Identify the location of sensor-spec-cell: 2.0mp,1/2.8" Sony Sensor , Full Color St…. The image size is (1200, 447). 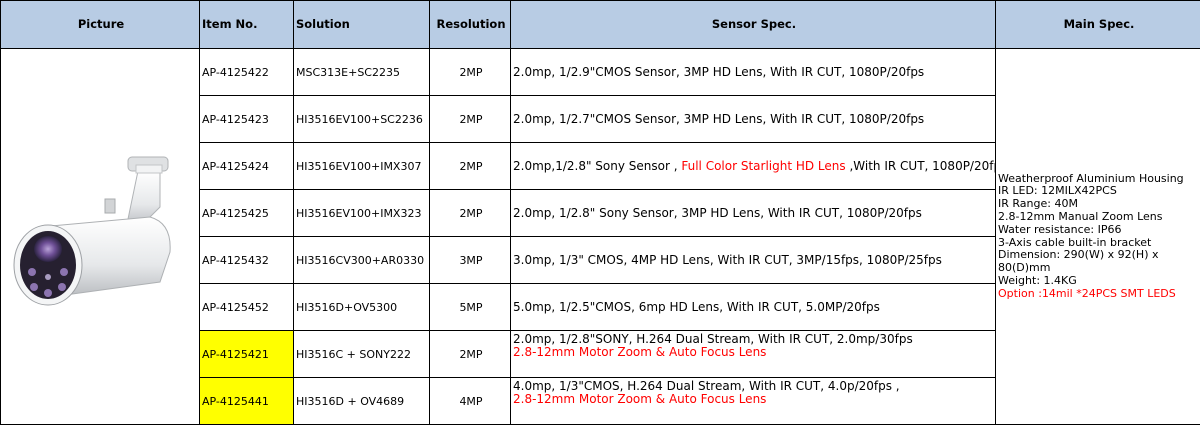
(753, 166).